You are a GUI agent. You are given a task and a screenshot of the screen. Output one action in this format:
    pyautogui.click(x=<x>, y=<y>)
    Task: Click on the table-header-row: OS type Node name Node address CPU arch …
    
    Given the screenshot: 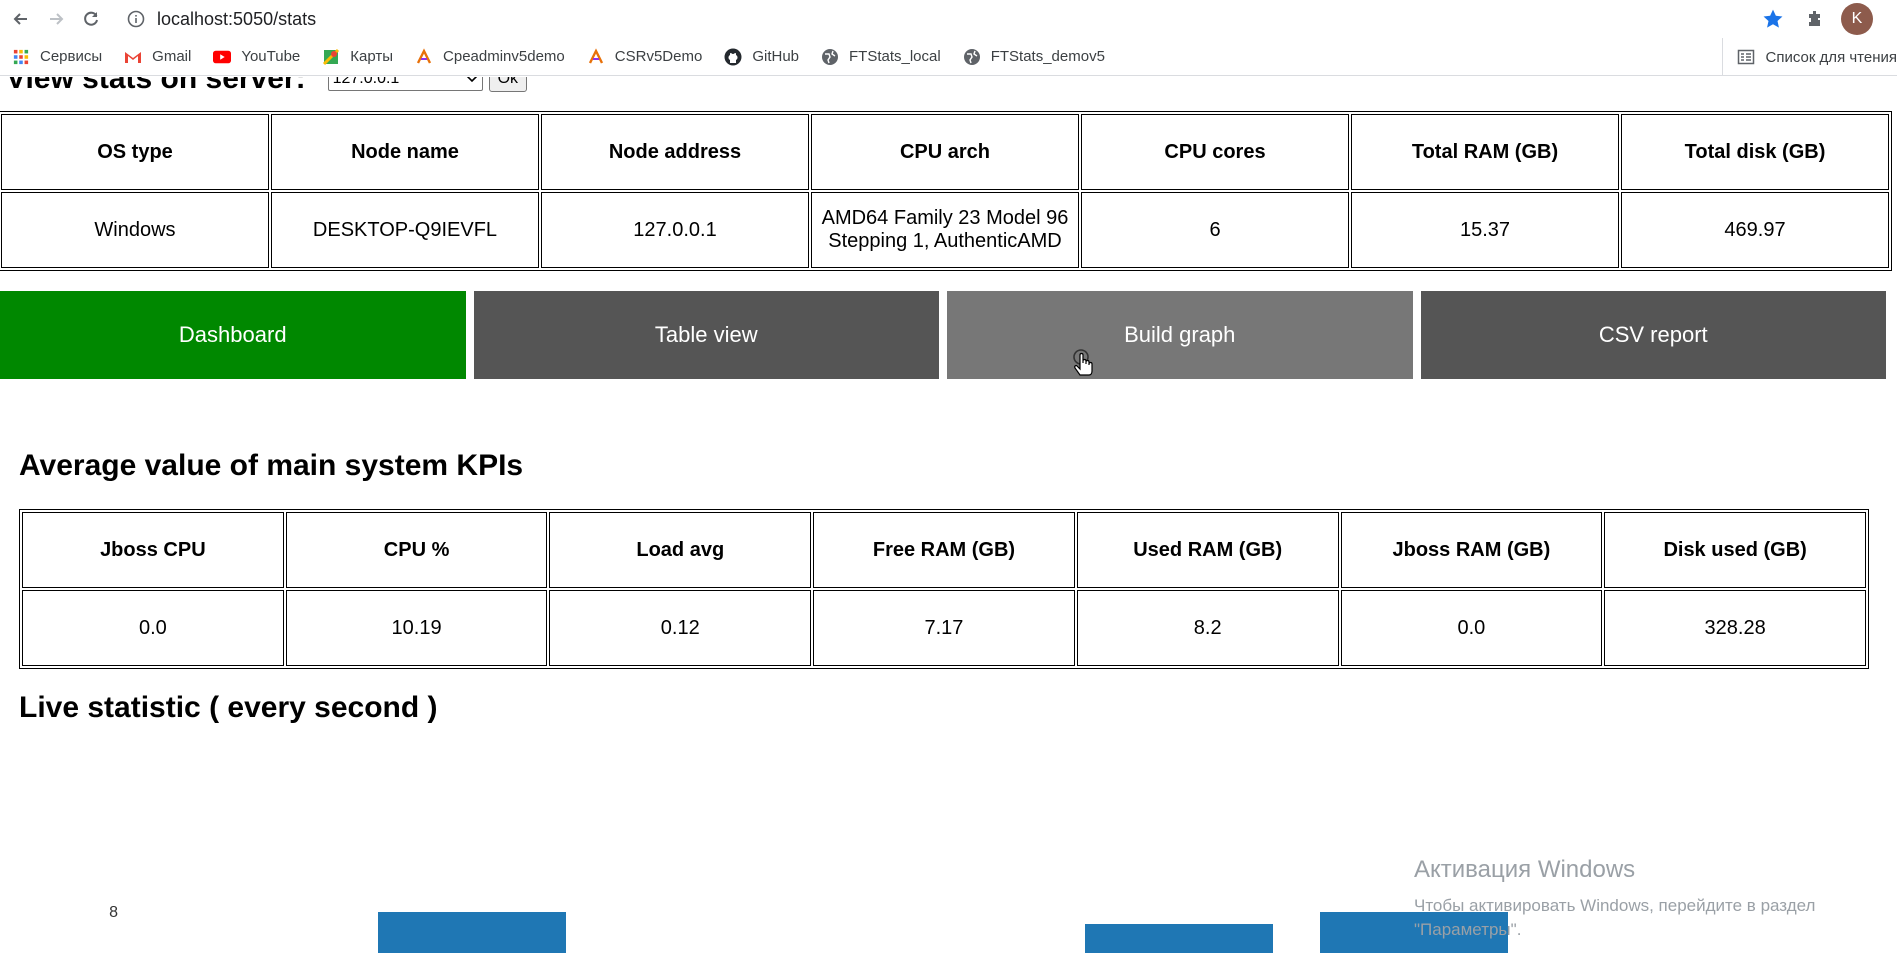 What is the action you would take?
    pyautogui.click(x=945, y=152)
    